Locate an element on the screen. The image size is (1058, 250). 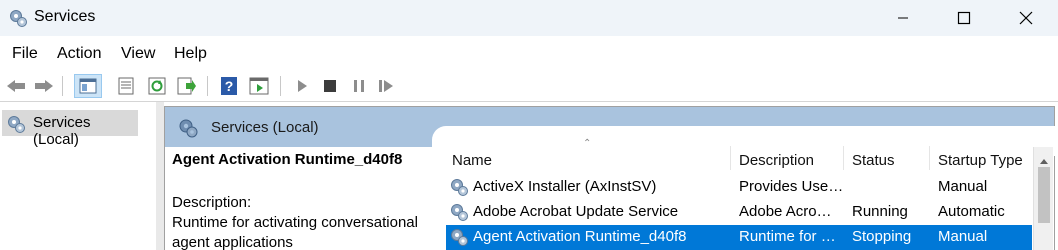
show-hide-action-pane-icon is located at coordinates (259, 86).